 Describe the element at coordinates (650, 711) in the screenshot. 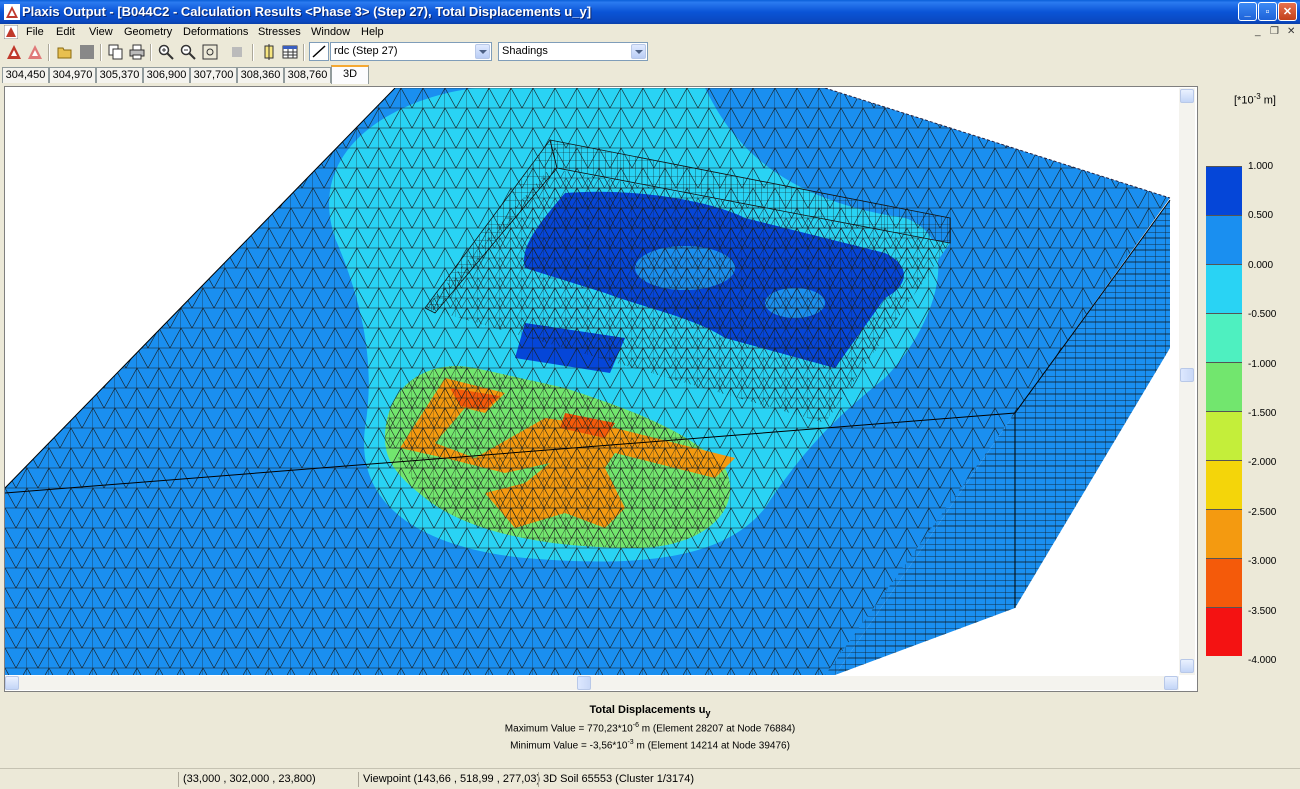

I see `results-title: Total Displacements uy` at that location.